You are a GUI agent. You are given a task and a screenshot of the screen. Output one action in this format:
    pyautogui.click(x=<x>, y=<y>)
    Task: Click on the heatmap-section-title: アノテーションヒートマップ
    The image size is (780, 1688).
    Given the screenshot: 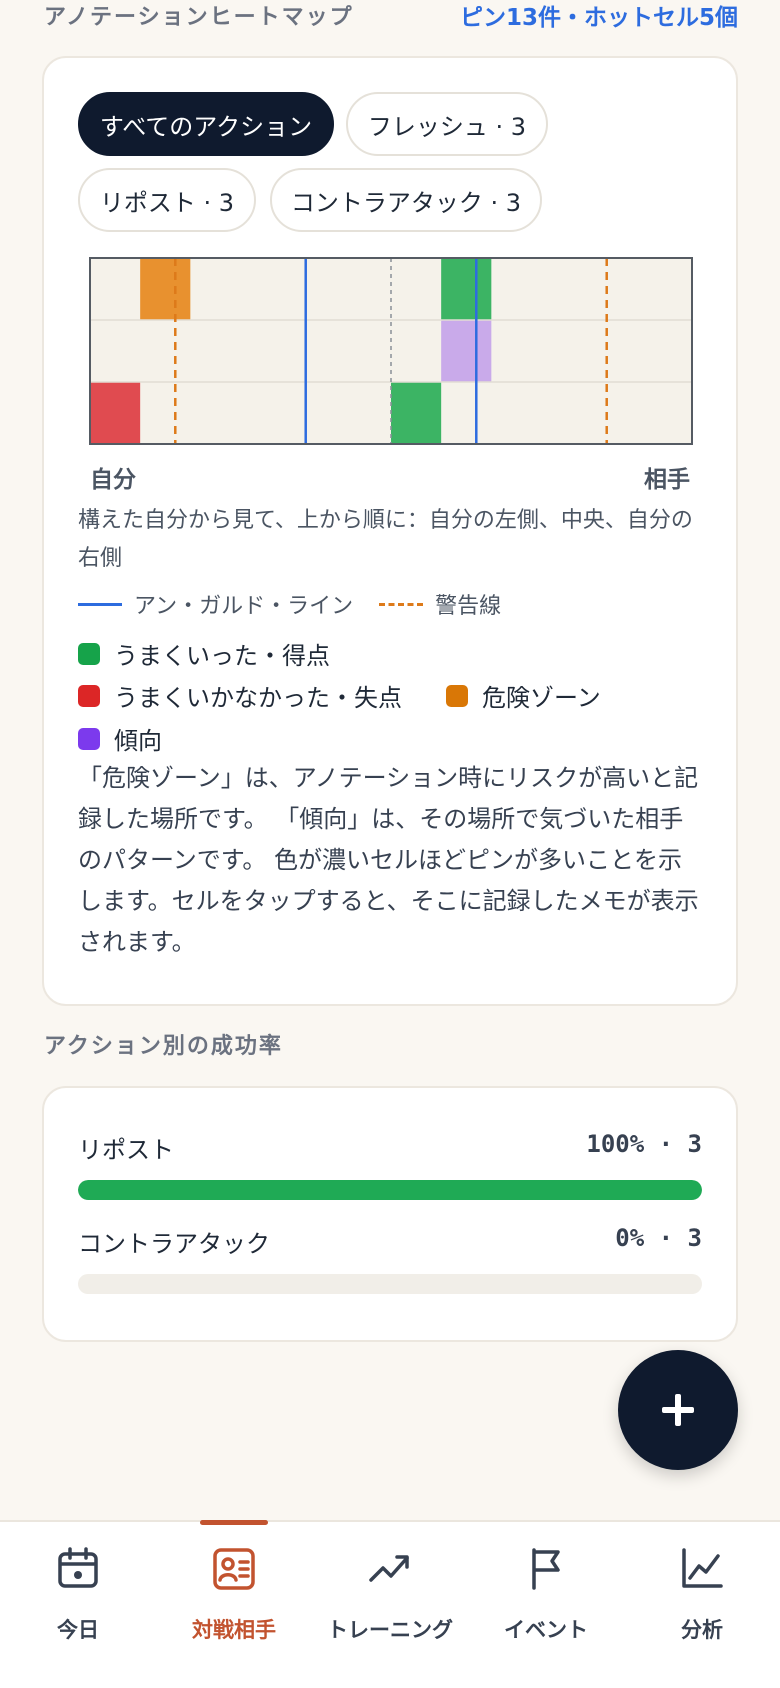 What is the action you would take?
    pyautogui.click(x=199, y=17)
    